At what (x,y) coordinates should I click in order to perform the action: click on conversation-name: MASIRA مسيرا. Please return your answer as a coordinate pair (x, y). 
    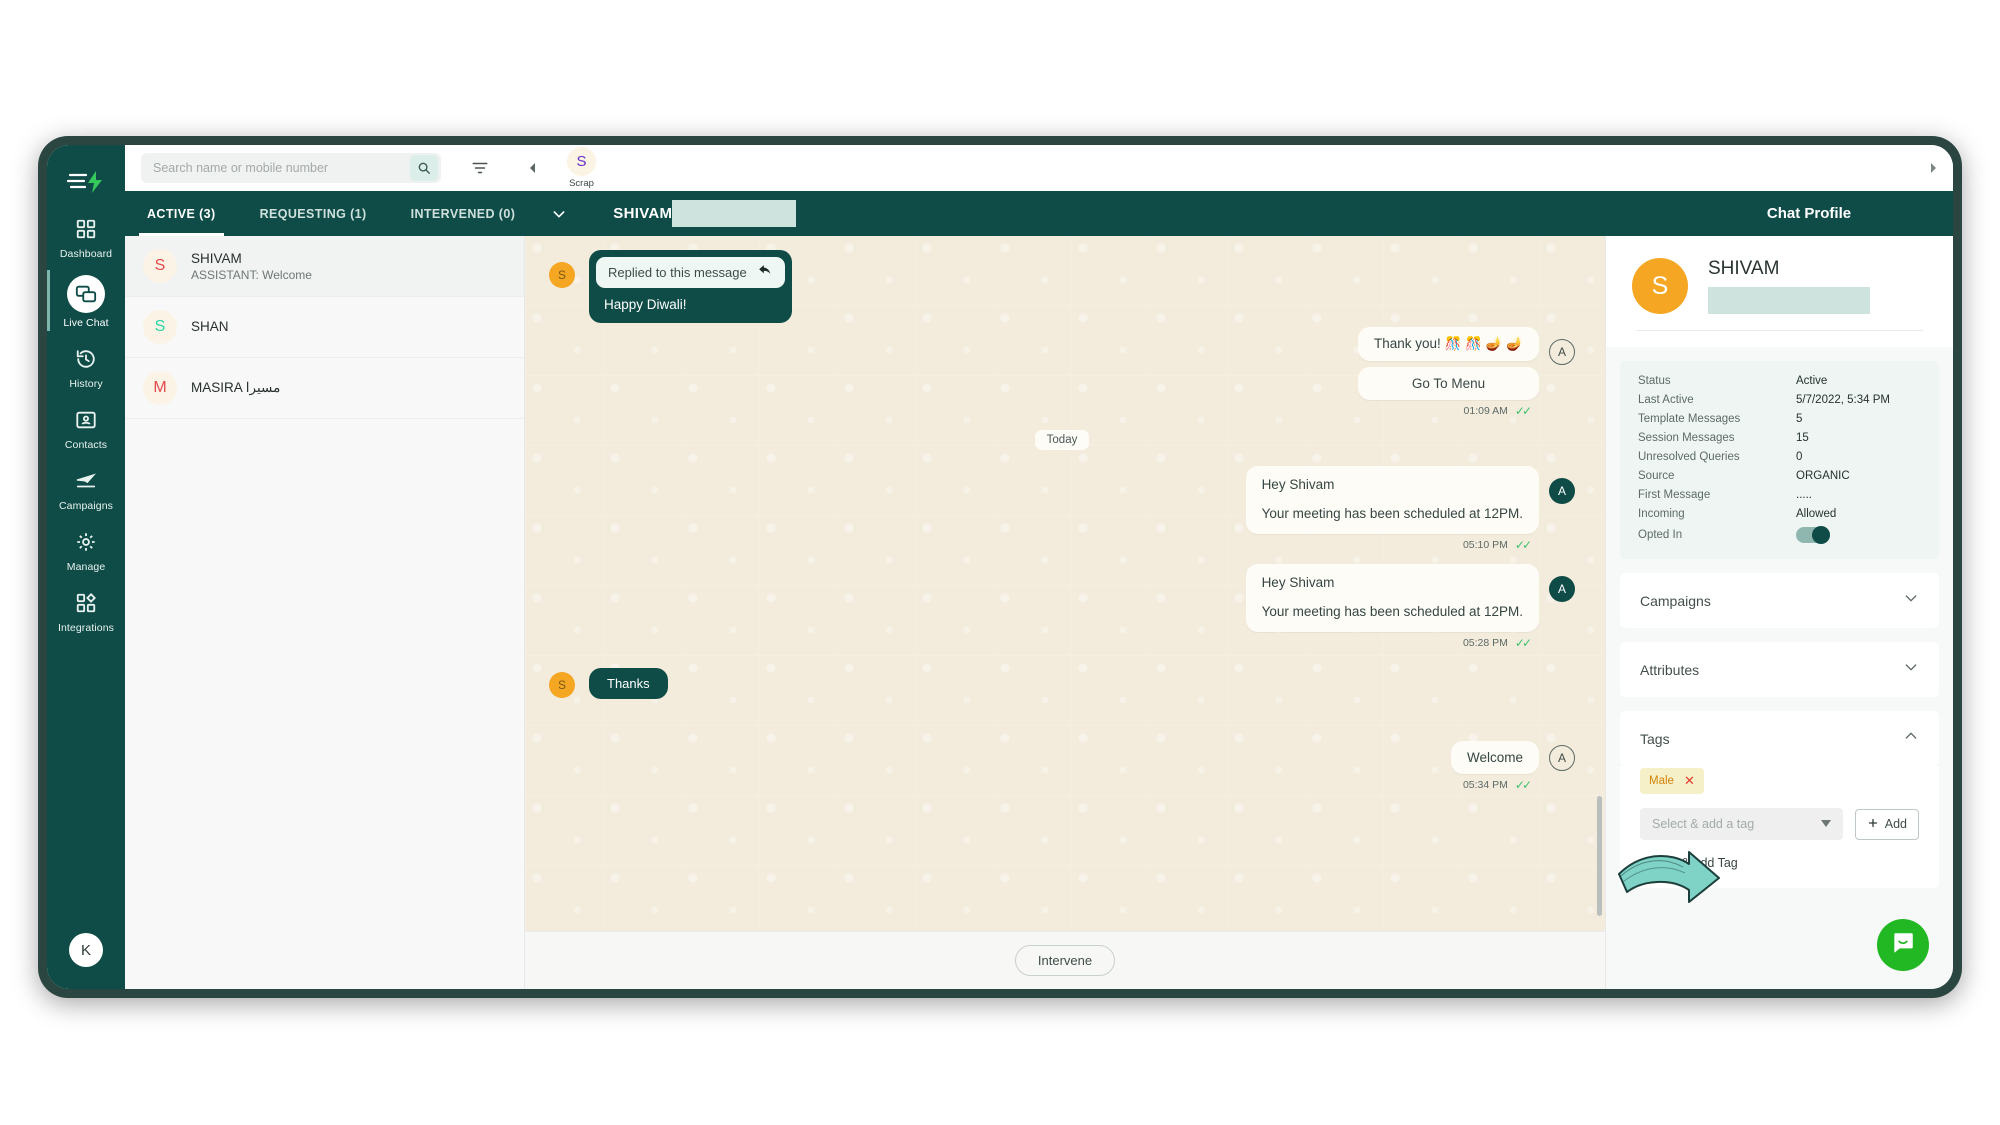
    Looking at the image, I should click on (236, 387).